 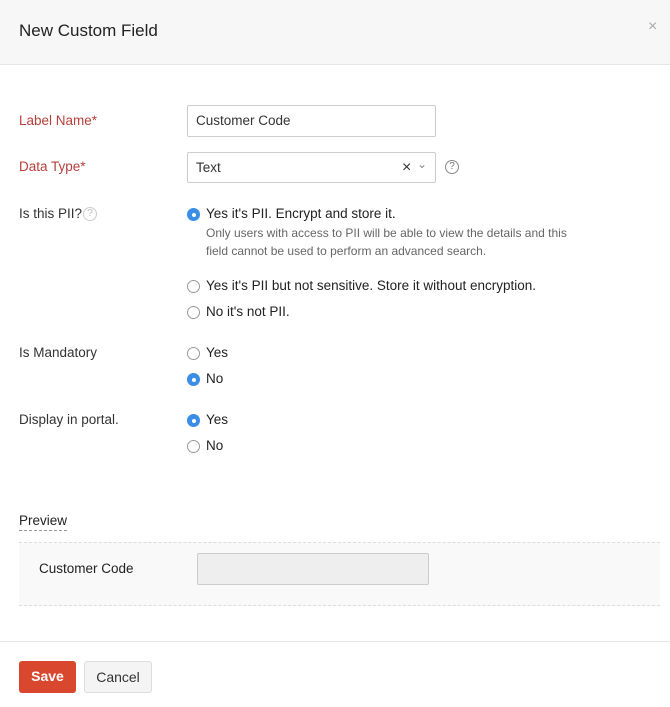 I want to click on clear-icon: ×, so click(x=406, y=168).